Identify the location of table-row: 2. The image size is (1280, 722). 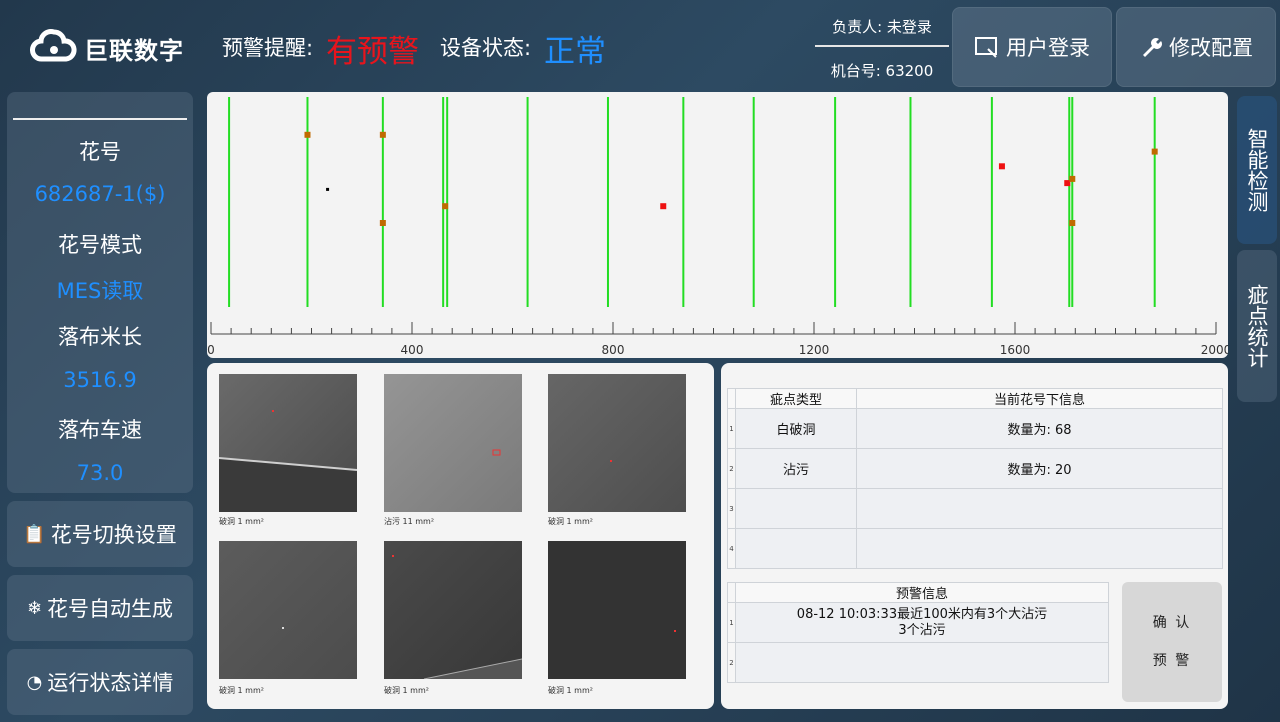
(918, 662).